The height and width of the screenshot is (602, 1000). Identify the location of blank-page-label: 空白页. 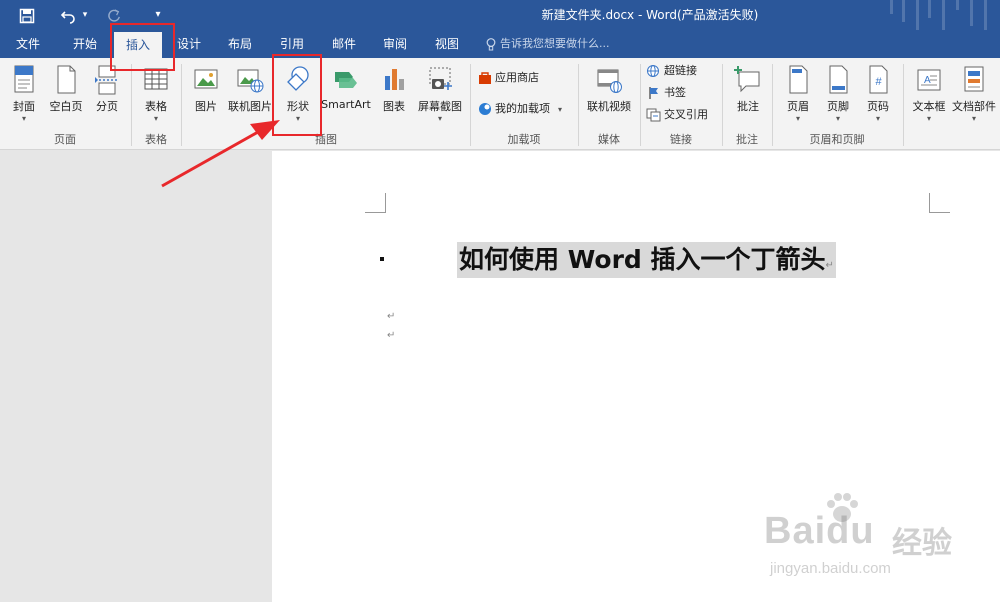
(66, 106).